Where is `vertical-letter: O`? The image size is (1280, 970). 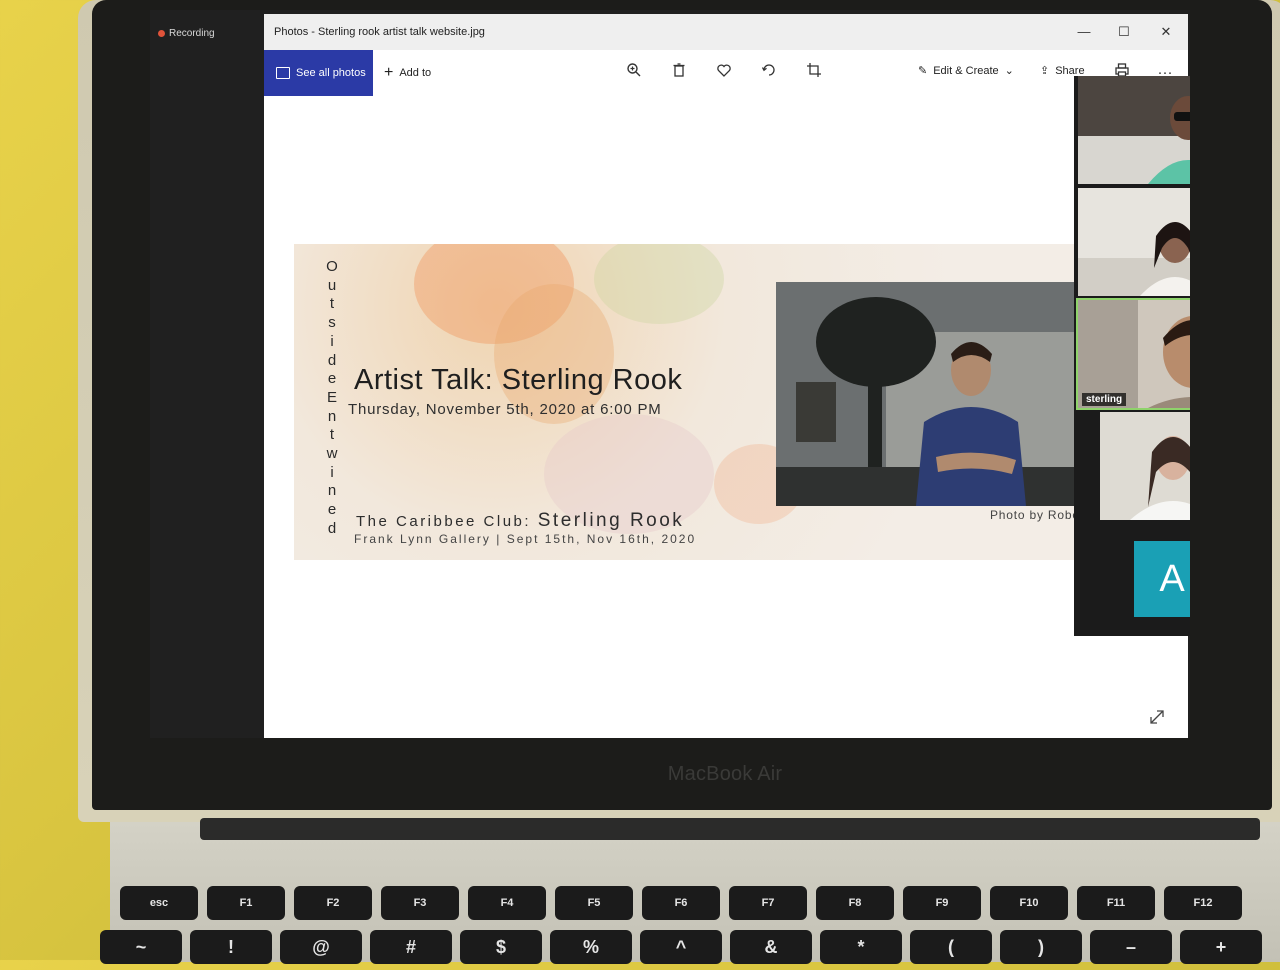 vertical-letter: O is located at coordinates (332, 266).